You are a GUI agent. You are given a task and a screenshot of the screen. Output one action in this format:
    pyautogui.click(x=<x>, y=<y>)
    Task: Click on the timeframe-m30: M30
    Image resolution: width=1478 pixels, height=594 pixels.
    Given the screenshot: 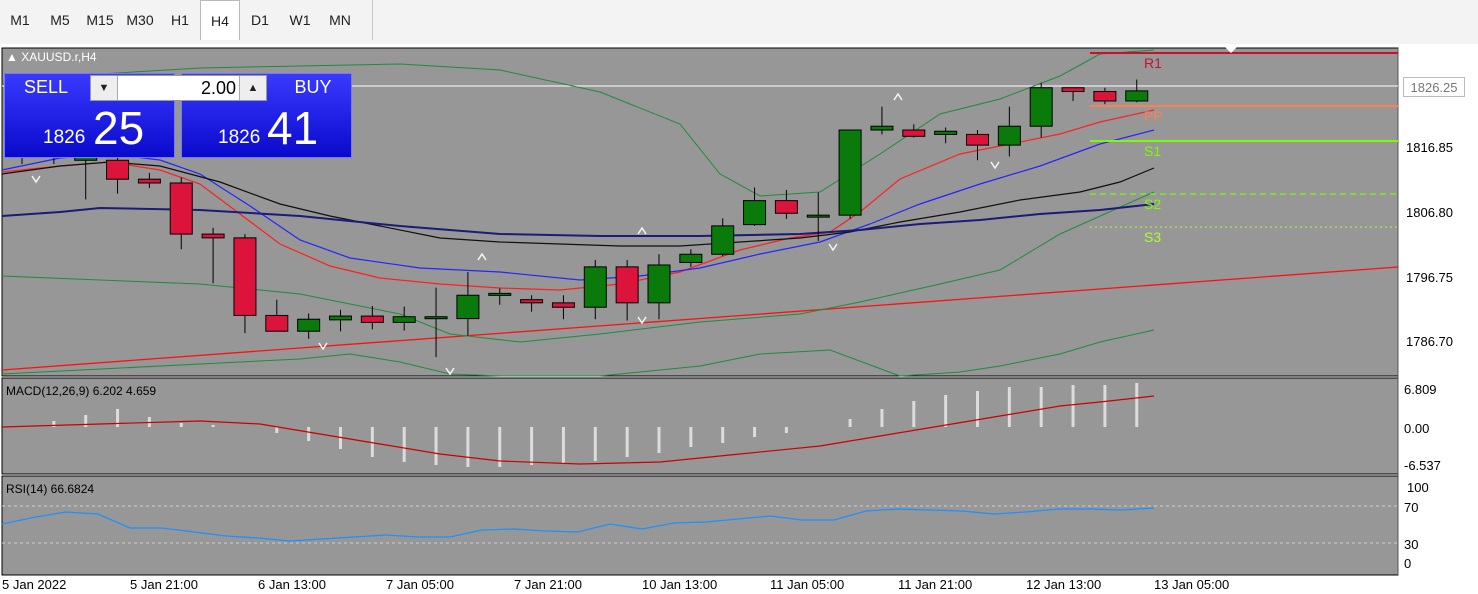 What is the action you would take?
    pyautogui.click(x=140, y=20)
    